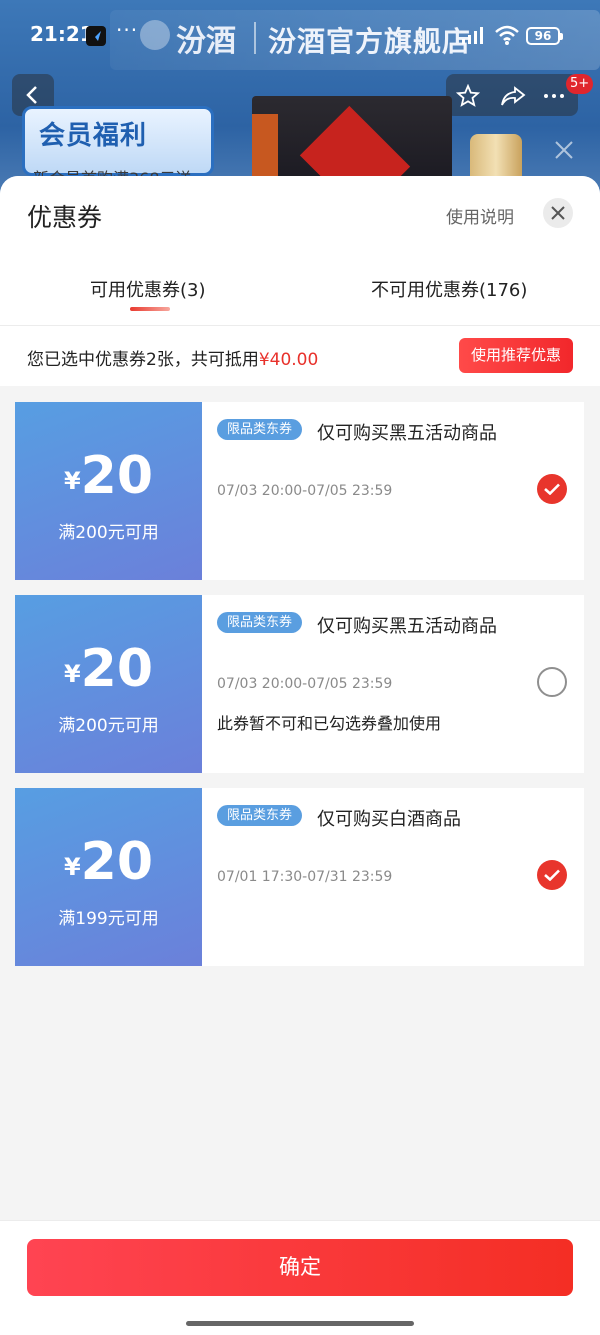 This screenshot has height=1335, width=600. Describe the element at coordinates (329, 723) in the screenshot. I see `coupon-stacking-note: 此券暂不可和已勾选券叠加使用` at that location.